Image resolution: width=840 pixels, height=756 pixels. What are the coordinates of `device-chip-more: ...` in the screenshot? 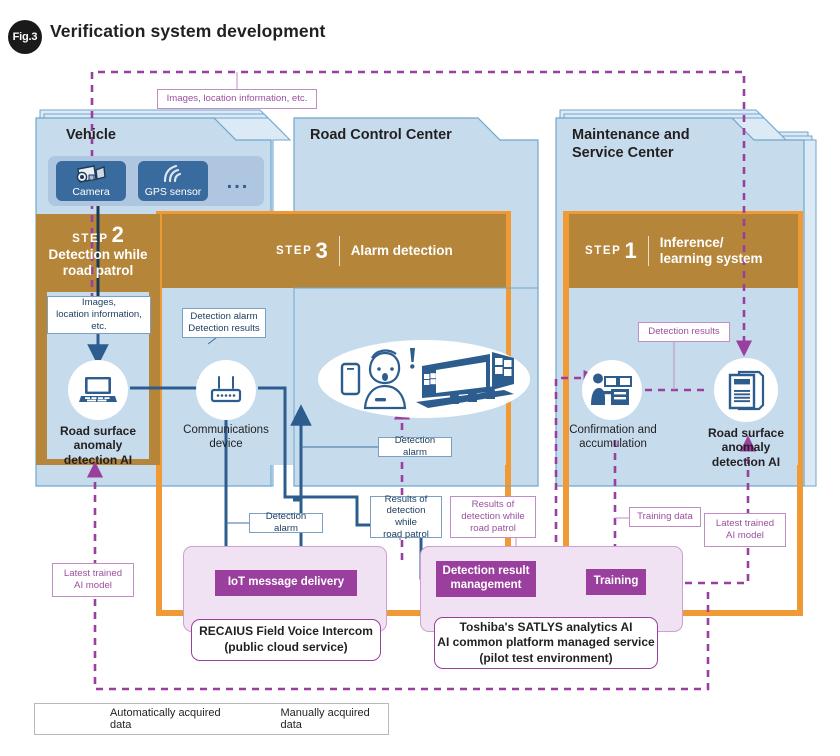 It's located at (238, 182).